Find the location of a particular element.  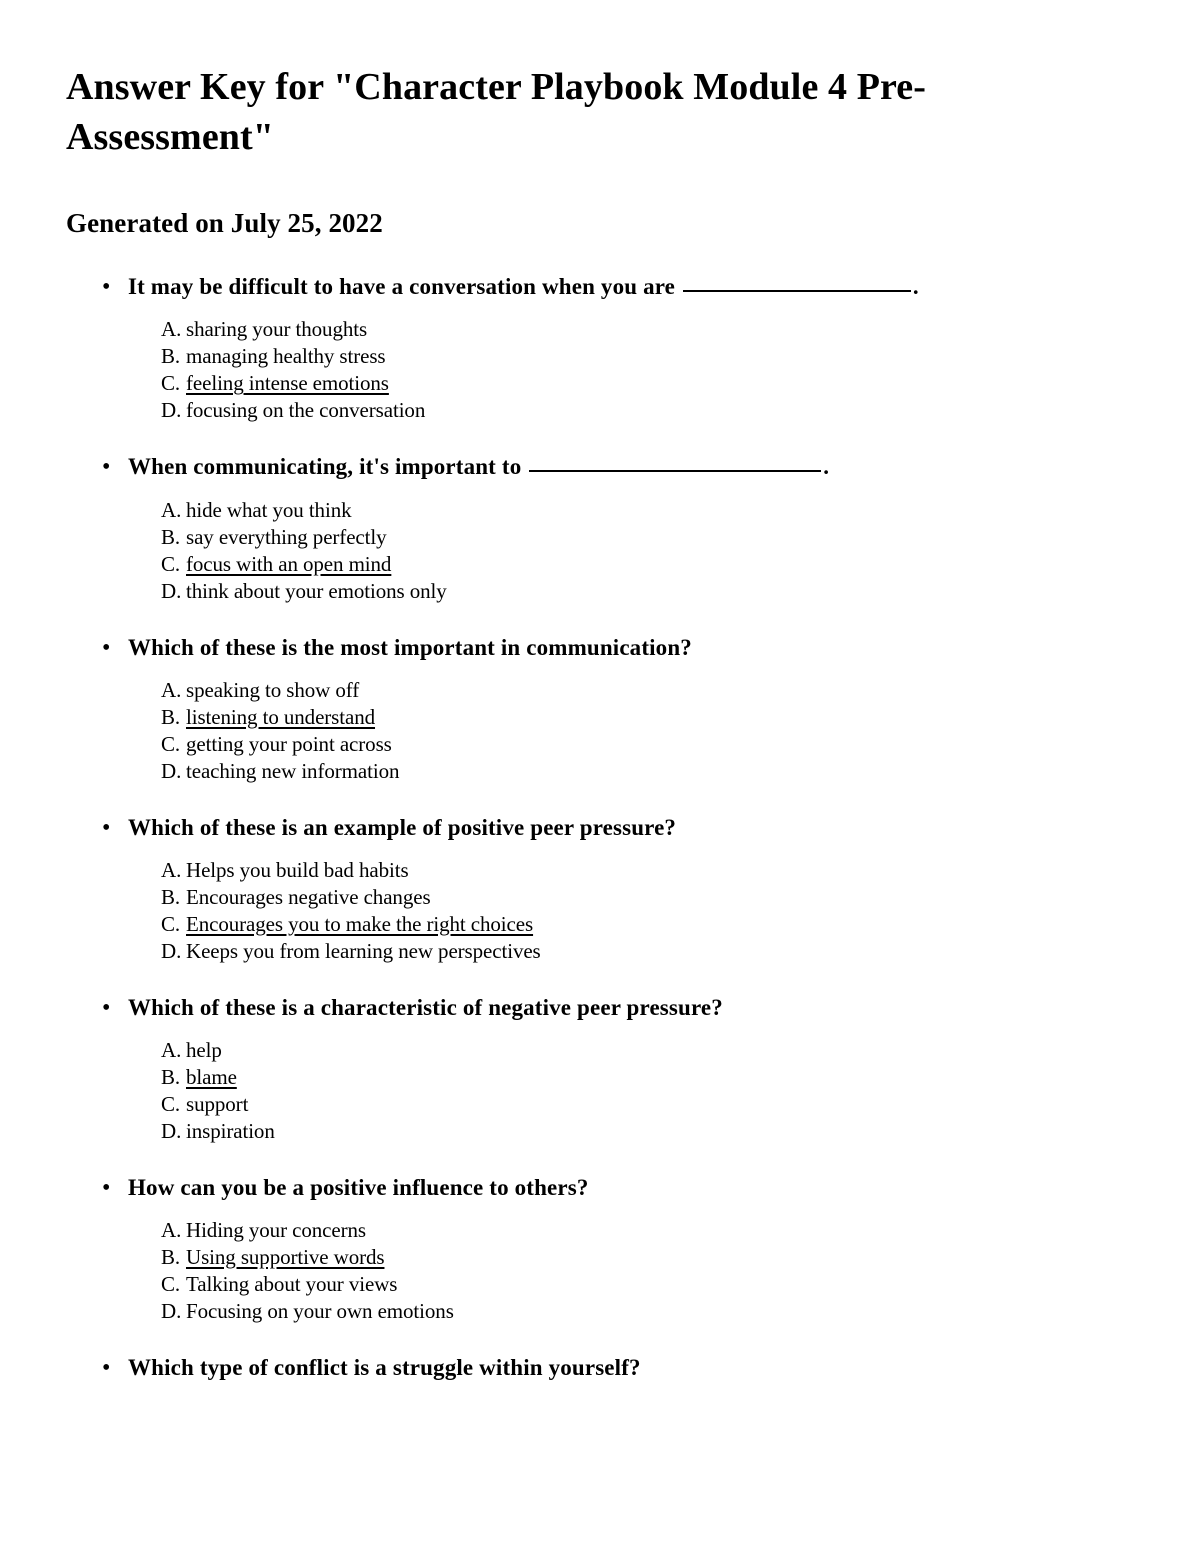

option-list: A. help B. blame C. support D. inspiration is located at coordinates (629, 1091).